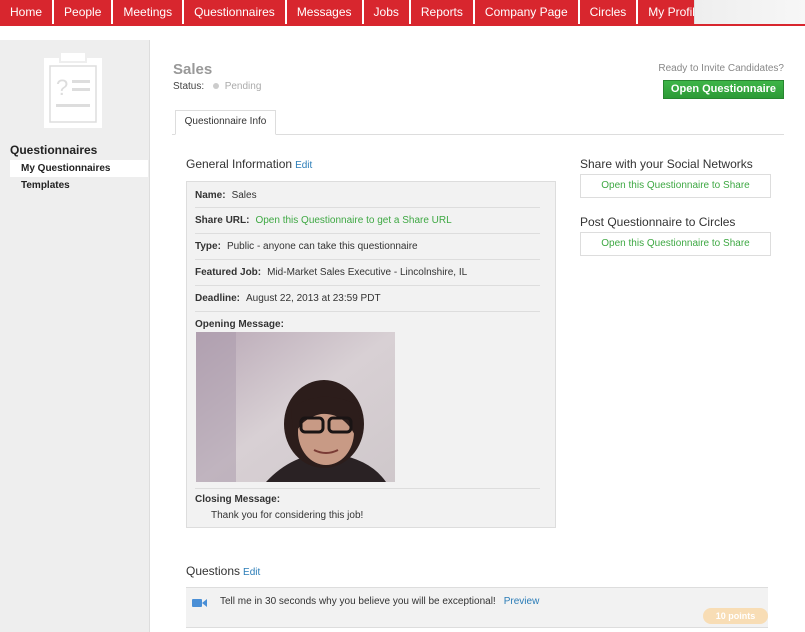 Image resolution: width=805 pixels, height=632 pixels. What do you see at coordinates (79, 185) in the screenshot?
I see `sidebar-item-templates: Templates` at bounding box center [79, 185].